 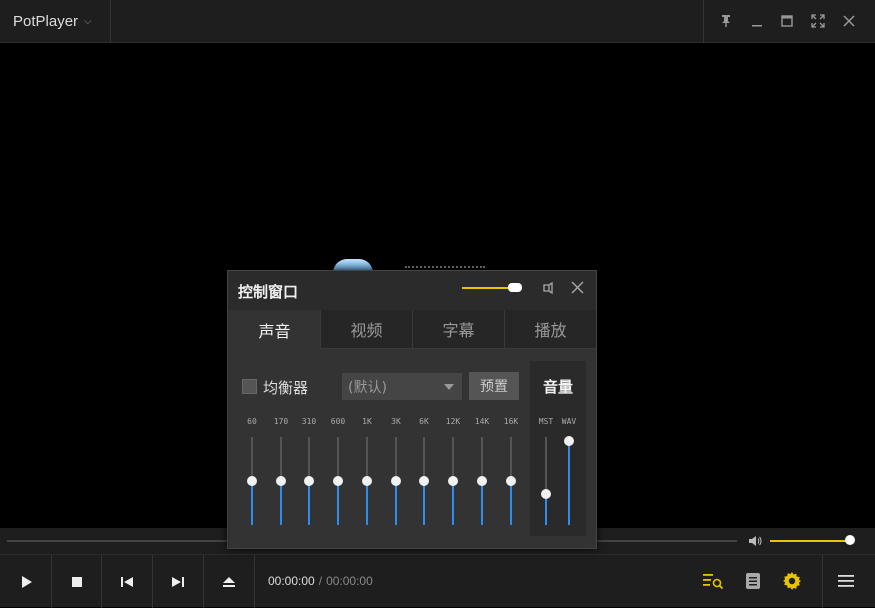 I want to click on volume-channel-slider-fill, so click(x=569, y=483).